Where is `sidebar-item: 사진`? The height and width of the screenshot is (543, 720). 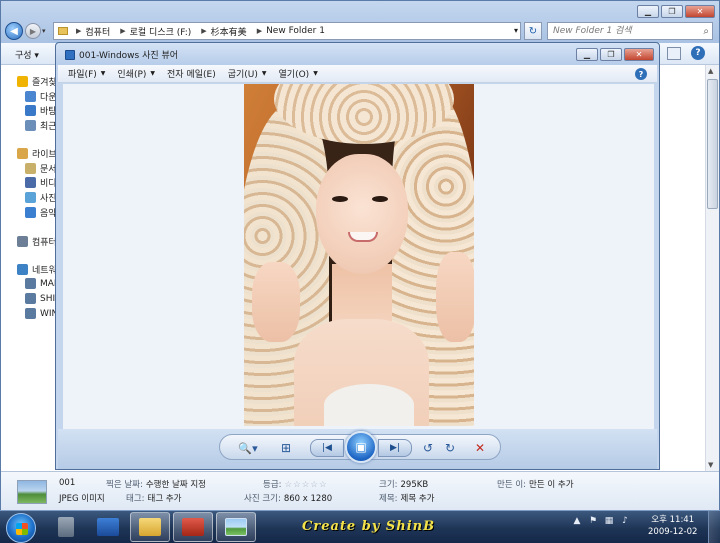 sidebar-item: 사진 is located at coordinates (41, 197).